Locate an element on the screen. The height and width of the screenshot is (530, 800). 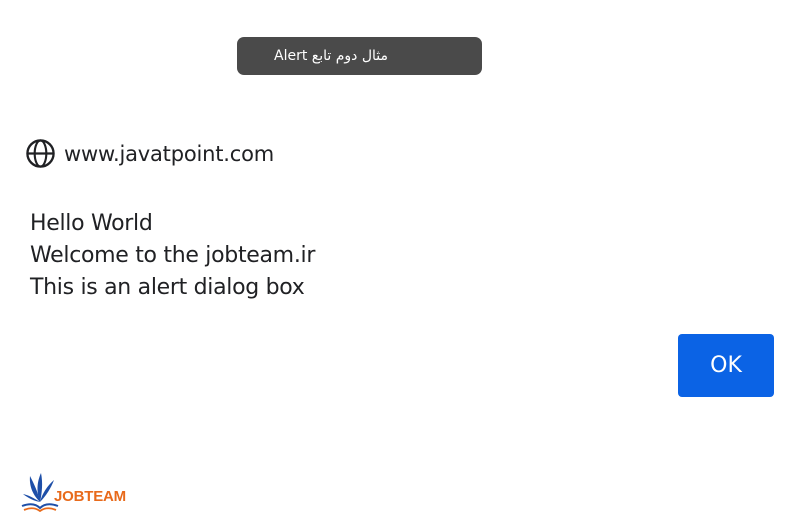
ok-button: OK is located at coordinates (726, 365).